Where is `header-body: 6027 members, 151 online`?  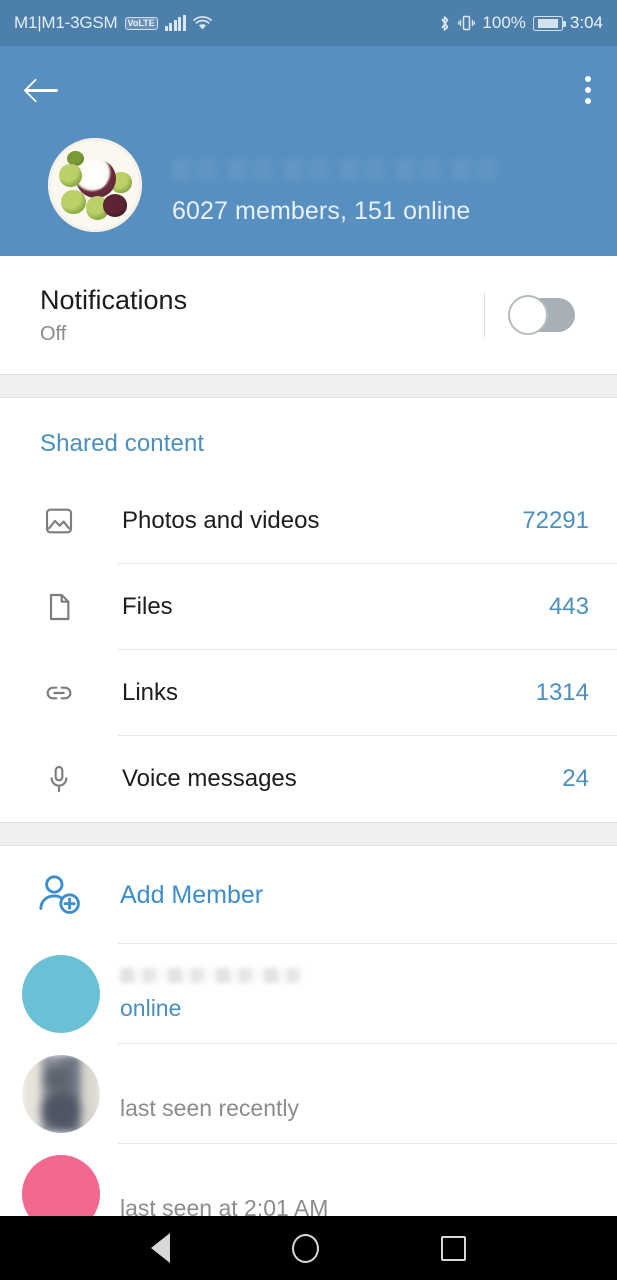
header-body: 6027 members, 151 online is located at coordinates (308, 197).